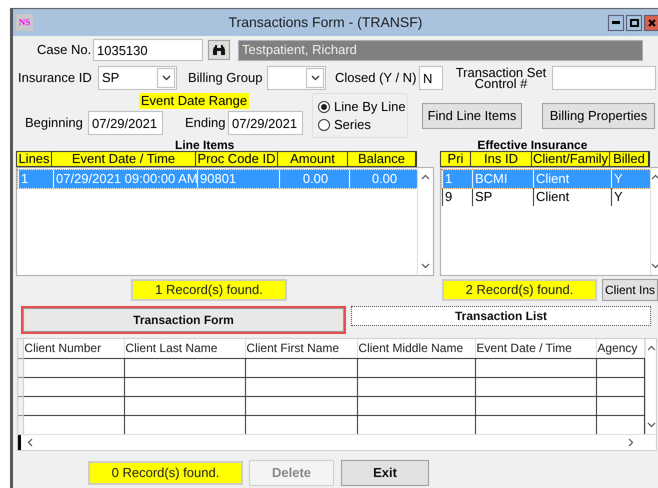 This screenshot has height=488, width=658. I want to click on transaction-set-field, so click(604, 78).